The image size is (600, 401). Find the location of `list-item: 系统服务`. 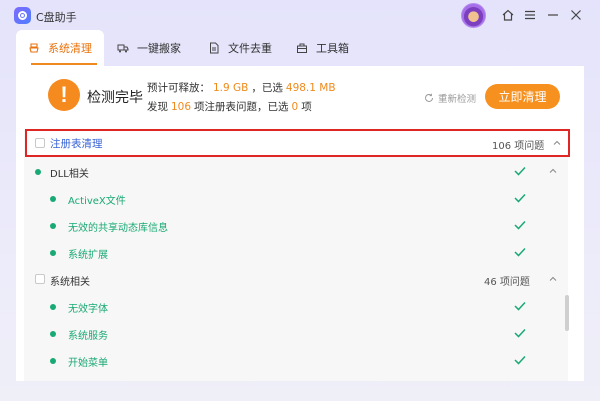

list-item: 系统服务 is located at coordinates (296, 333).